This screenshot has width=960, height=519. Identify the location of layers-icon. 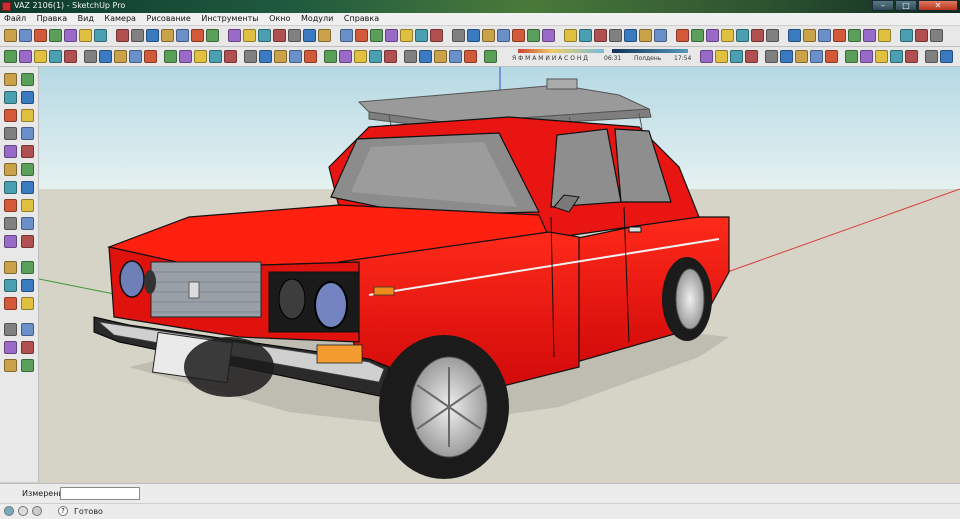
(105, 56).